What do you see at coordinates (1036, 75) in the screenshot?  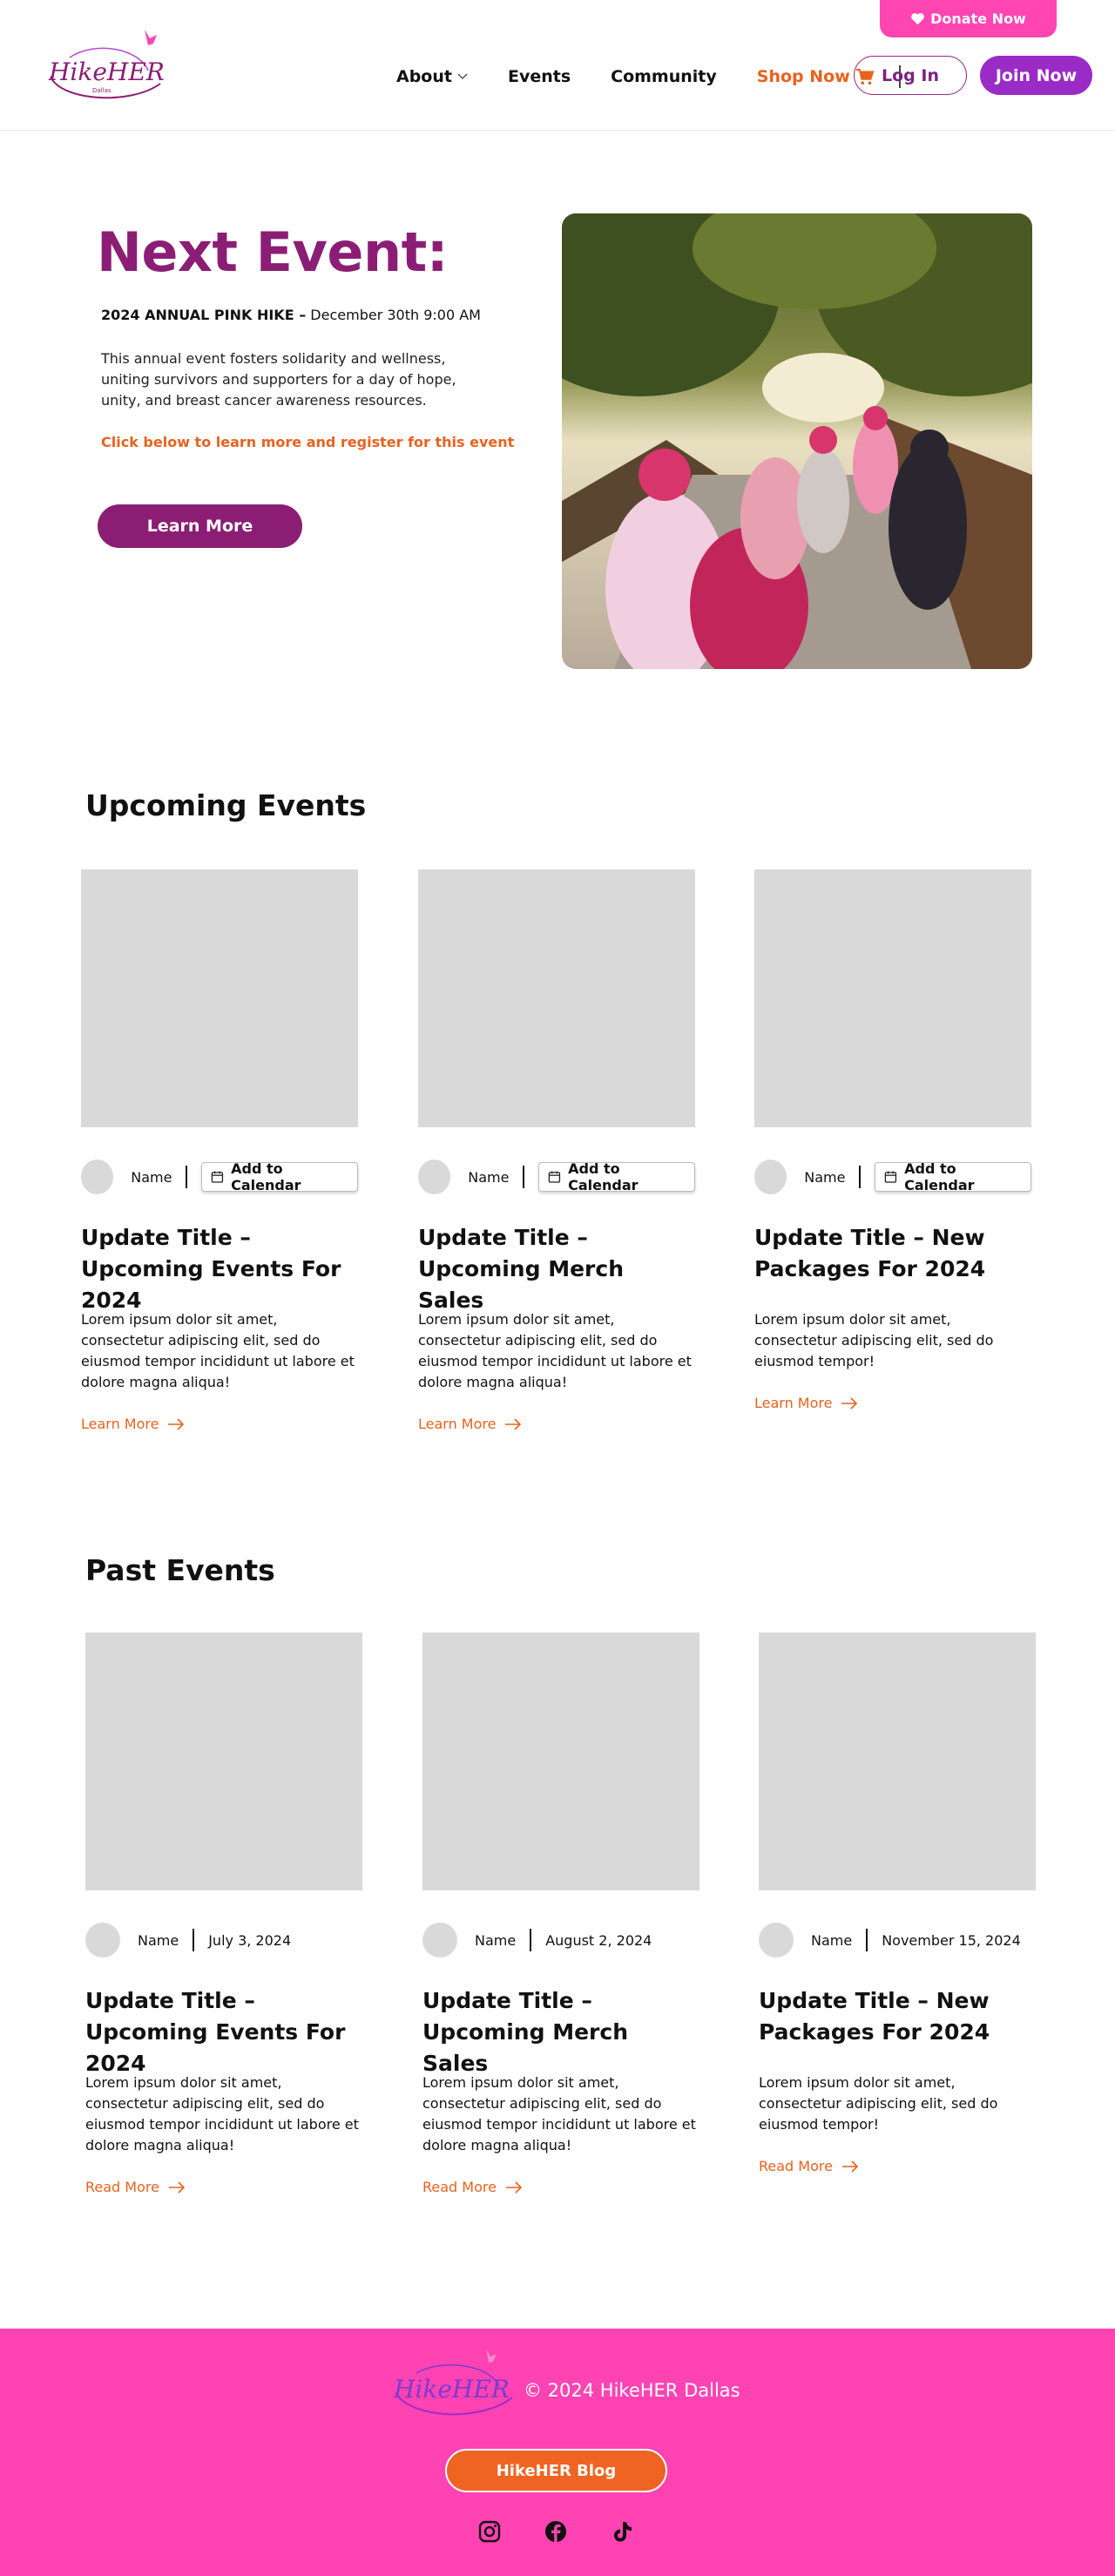 I see `join-button: Join Now` at bounding box center [1036, 75].